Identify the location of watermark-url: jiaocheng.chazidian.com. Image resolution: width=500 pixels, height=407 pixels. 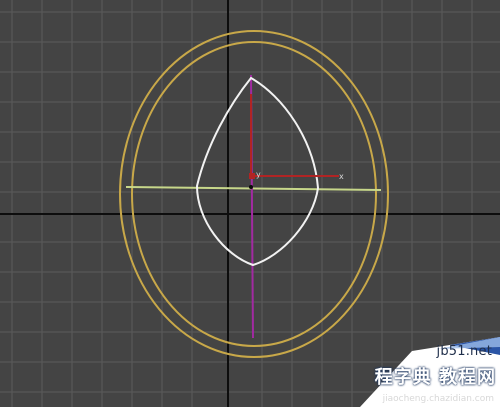
(438, 399).